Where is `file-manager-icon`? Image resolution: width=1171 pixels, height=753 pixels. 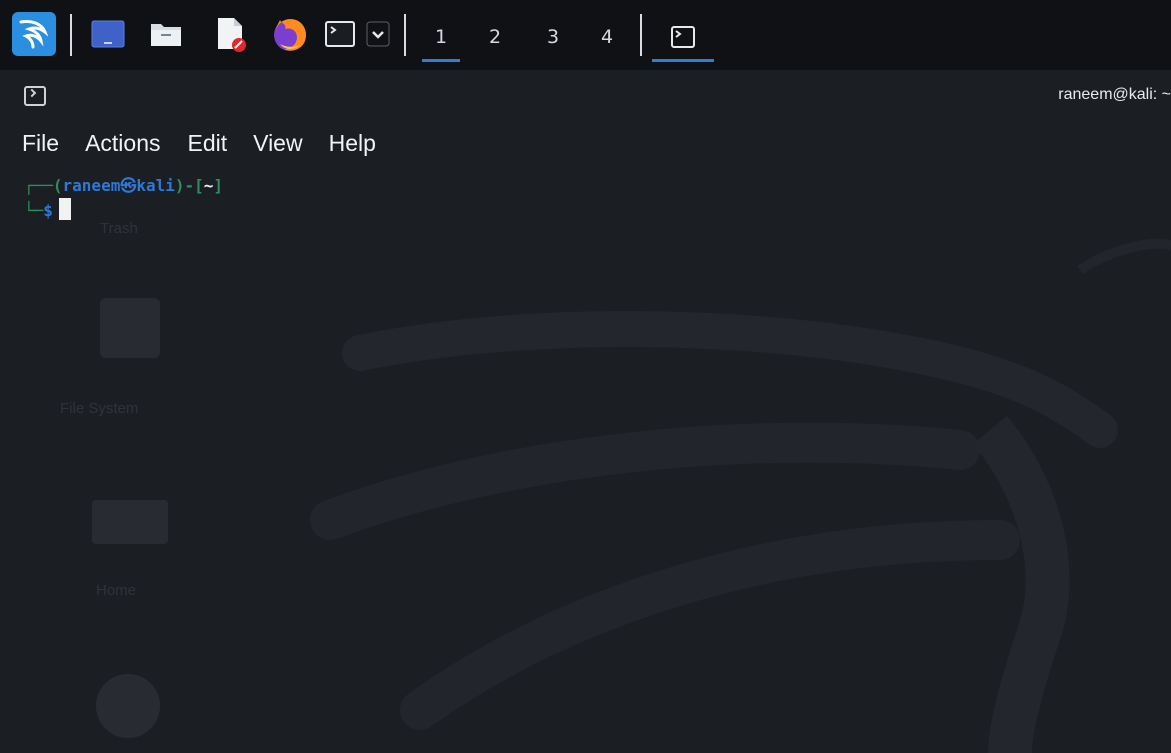 file-manager-icon is located at coordinates (166, 34).